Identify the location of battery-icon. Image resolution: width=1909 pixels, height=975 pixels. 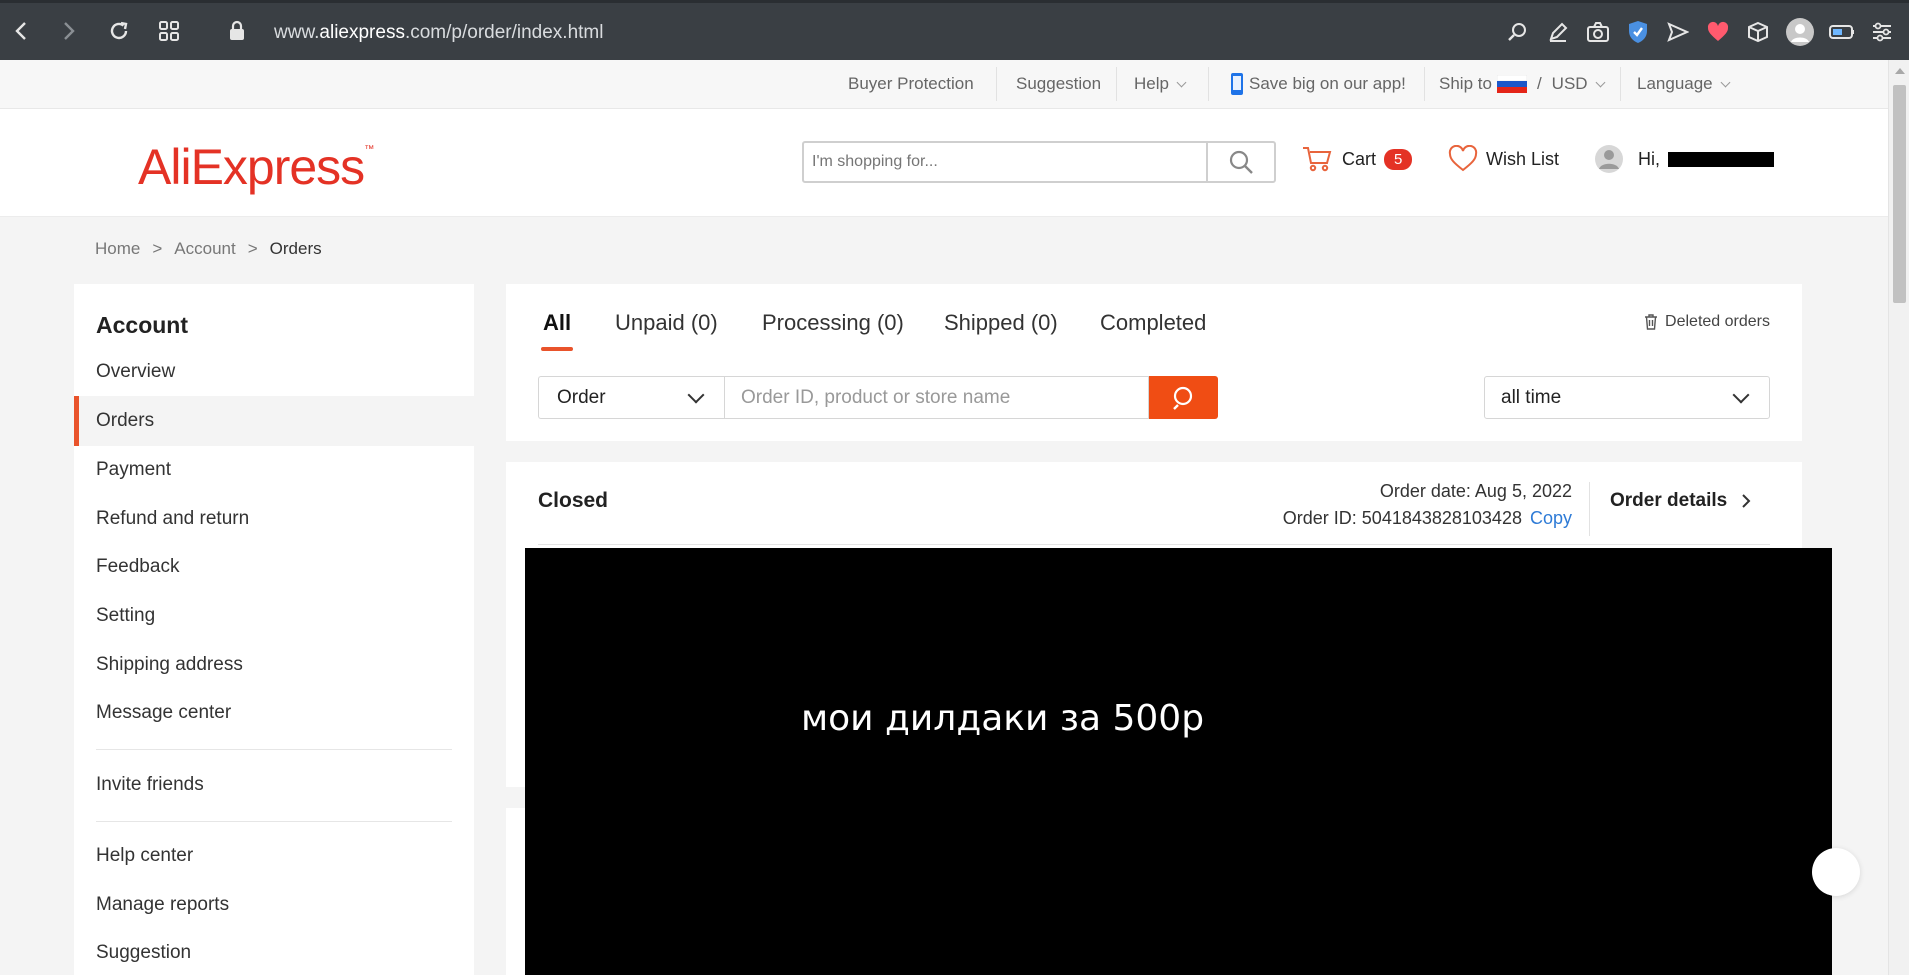
(1842, 32).